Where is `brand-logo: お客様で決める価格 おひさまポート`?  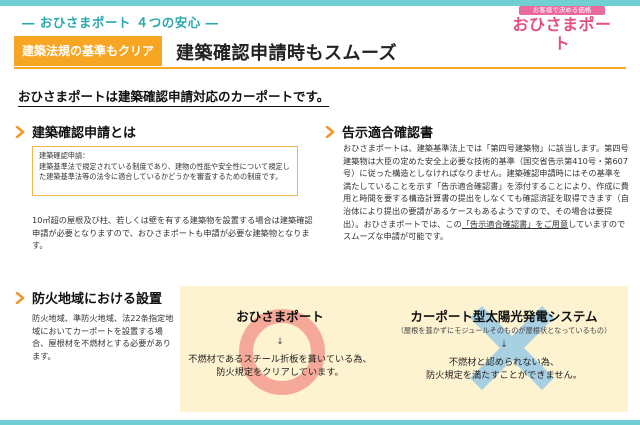
brand-logo: お客様で決める価格 おひさまポート is located at coordinates (562, 29).